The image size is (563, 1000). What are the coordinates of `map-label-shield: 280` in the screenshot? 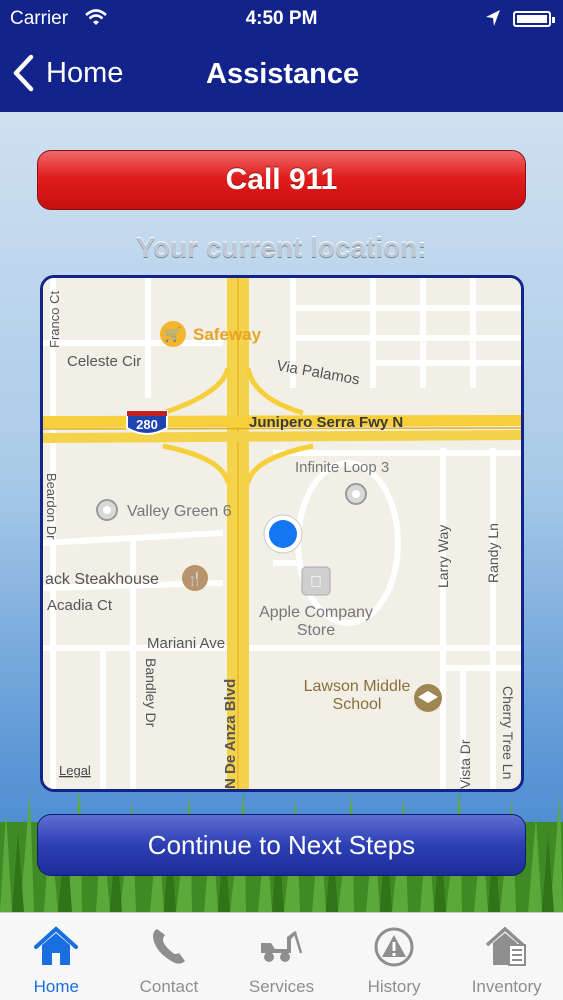 It's located at (147, 424).